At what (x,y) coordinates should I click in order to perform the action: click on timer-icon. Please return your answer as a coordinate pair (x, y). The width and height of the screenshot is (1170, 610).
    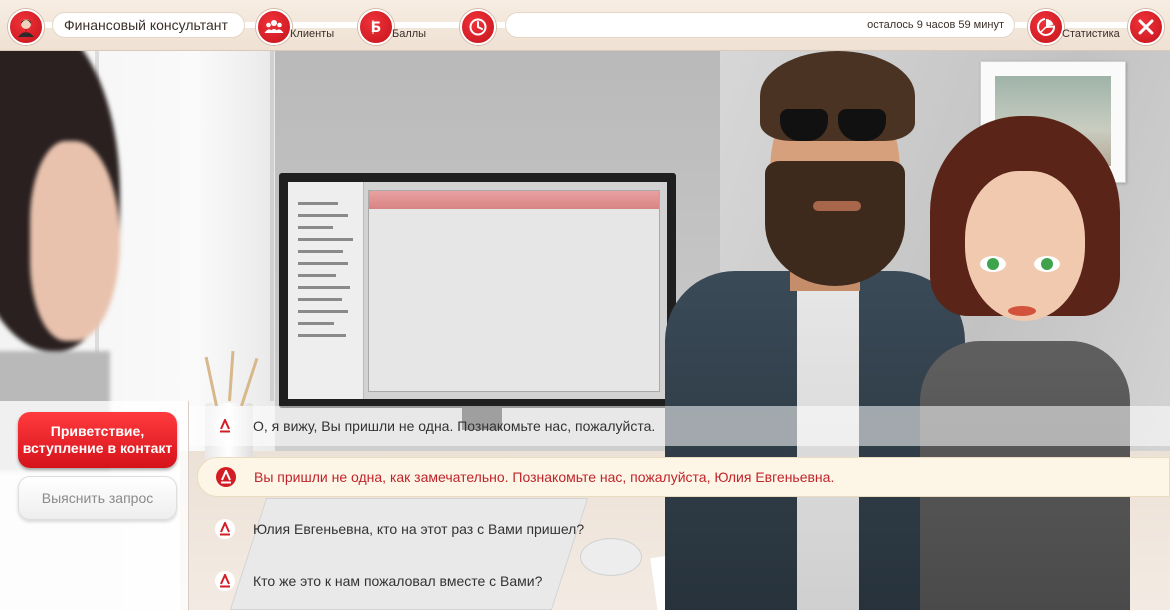
    Looking at the image, I should click on (478, 27).